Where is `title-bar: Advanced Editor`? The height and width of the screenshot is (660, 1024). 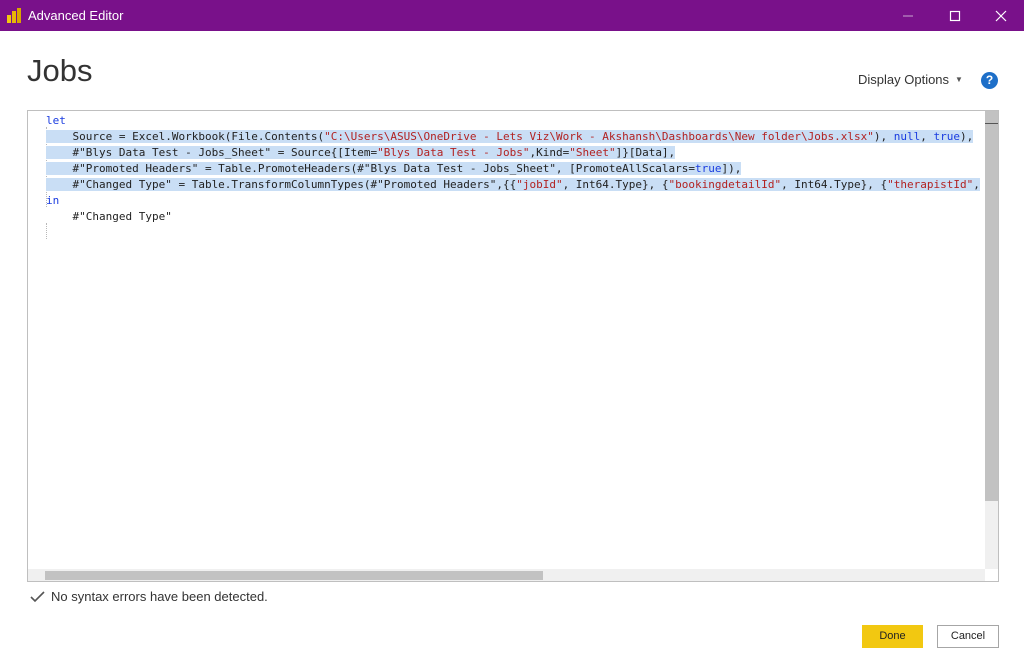 title-bar: Advanced Editor is located at coordinates (512, 15).